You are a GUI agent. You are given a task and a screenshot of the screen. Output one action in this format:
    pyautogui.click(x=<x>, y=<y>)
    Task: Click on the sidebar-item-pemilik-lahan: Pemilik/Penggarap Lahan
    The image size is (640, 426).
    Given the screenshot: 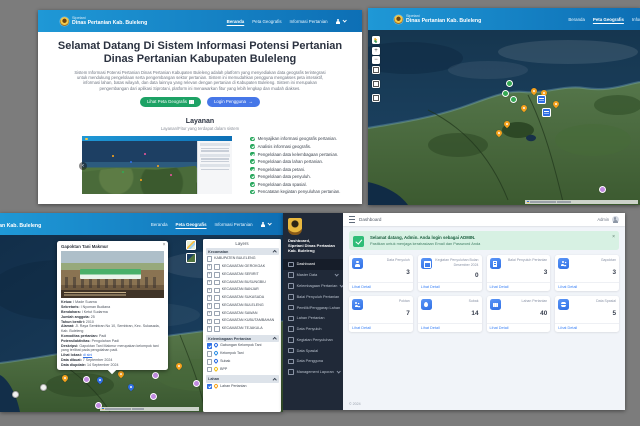 What is the action you would take?
    pyautogui.click(x=313, y=307)
    